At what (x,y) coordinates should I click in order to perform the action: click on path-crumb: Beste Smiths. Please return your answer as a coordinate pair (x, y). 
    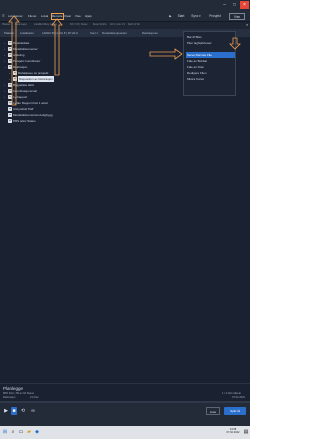
    Looking at the image, I should click on (100, 25).